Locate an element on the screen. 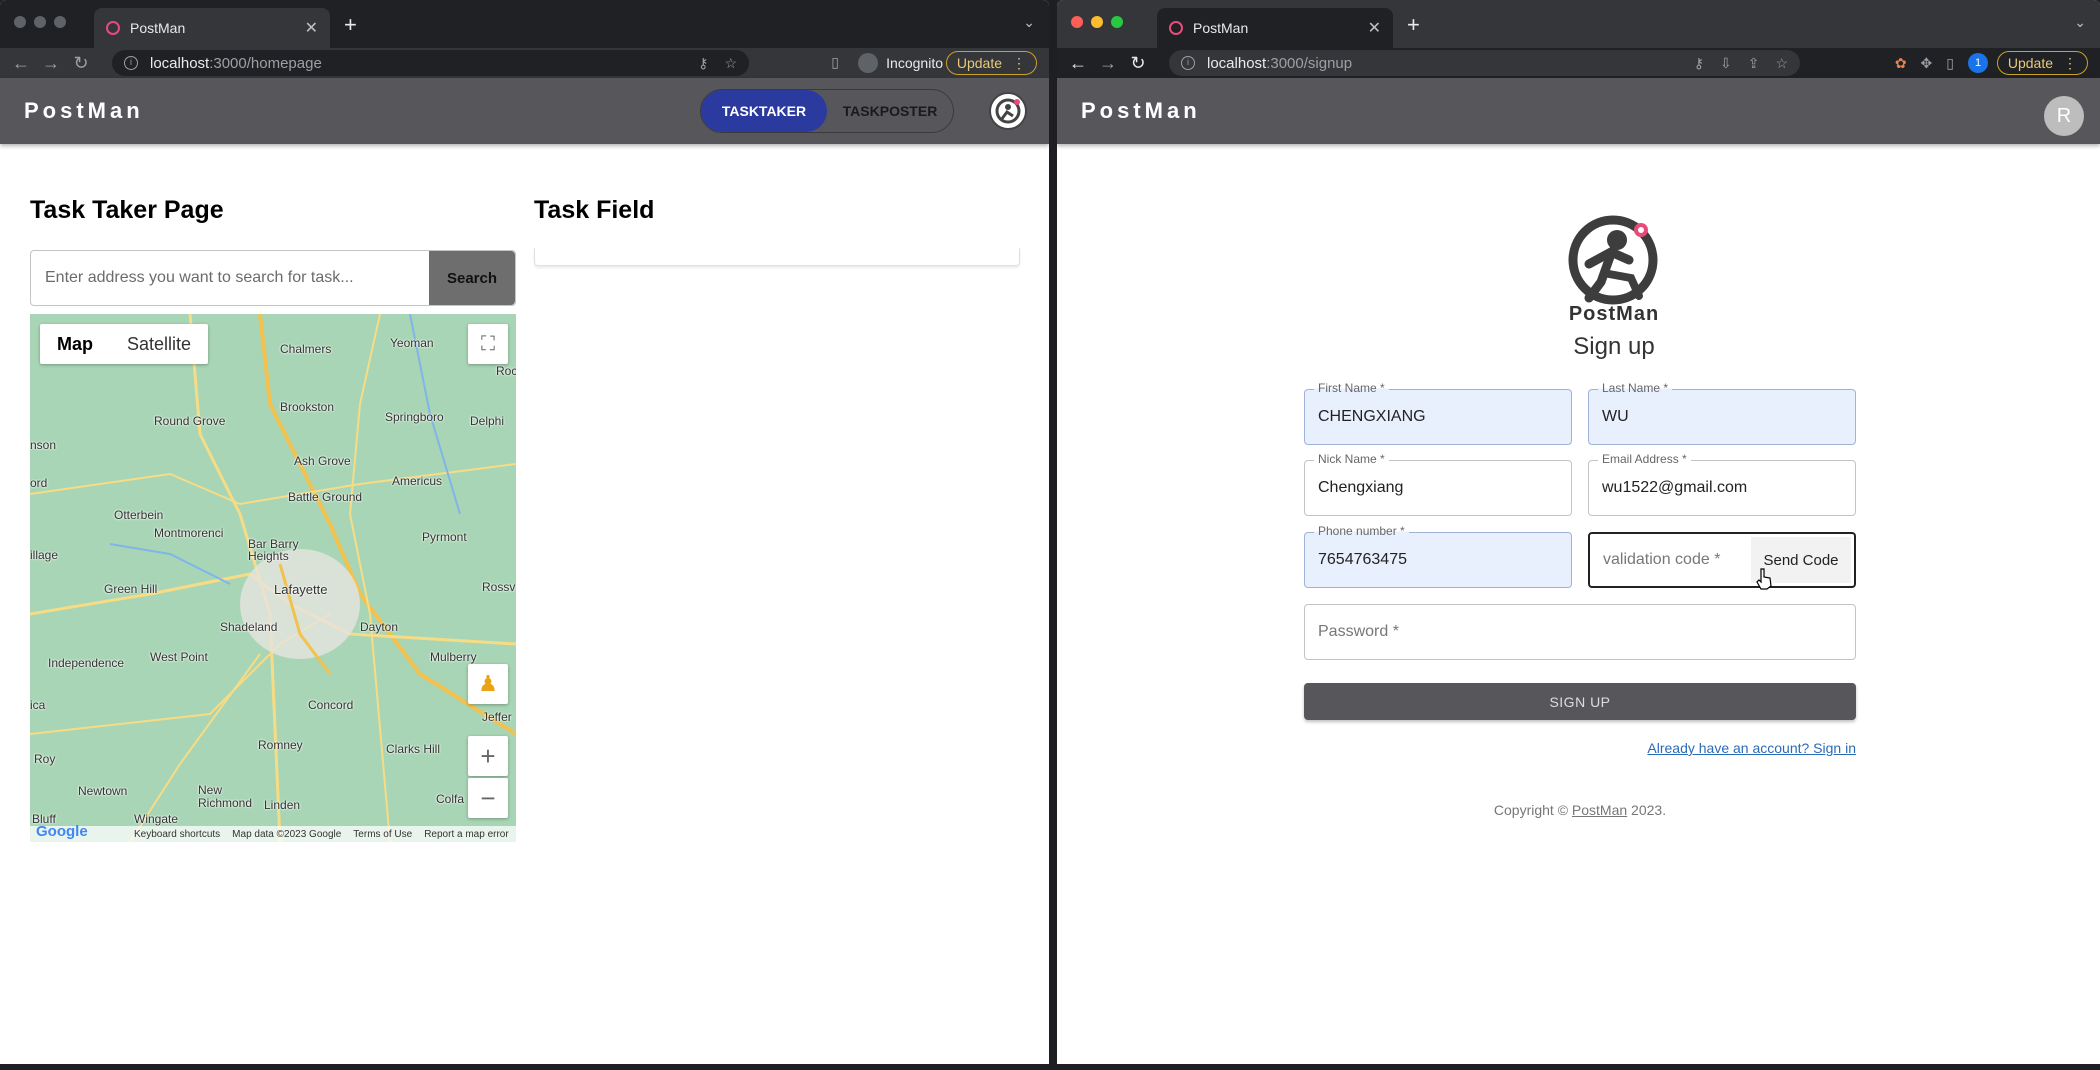 This screenshot has height=1070, width=2100. copyright-link: PostMan is located at coordinates (1599, 810).